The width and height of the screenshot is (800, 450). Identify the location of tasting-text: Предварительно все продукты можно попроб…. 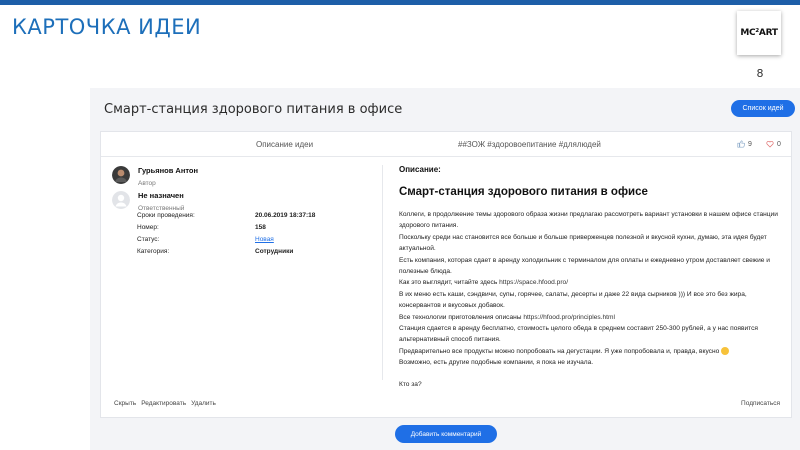
(559, 351).